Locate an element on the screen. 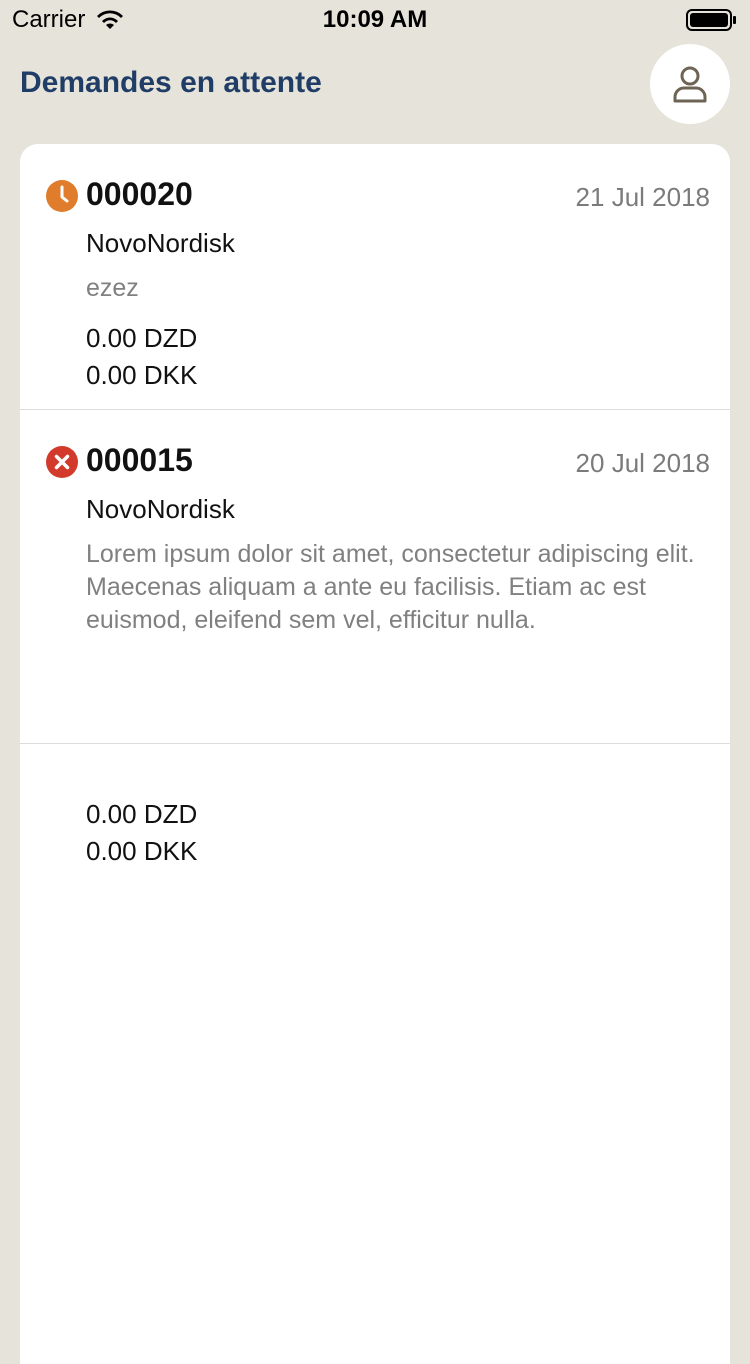 The width and height of the screenshot is (750, 1364). user-icon is located at coordinates (690, 84).